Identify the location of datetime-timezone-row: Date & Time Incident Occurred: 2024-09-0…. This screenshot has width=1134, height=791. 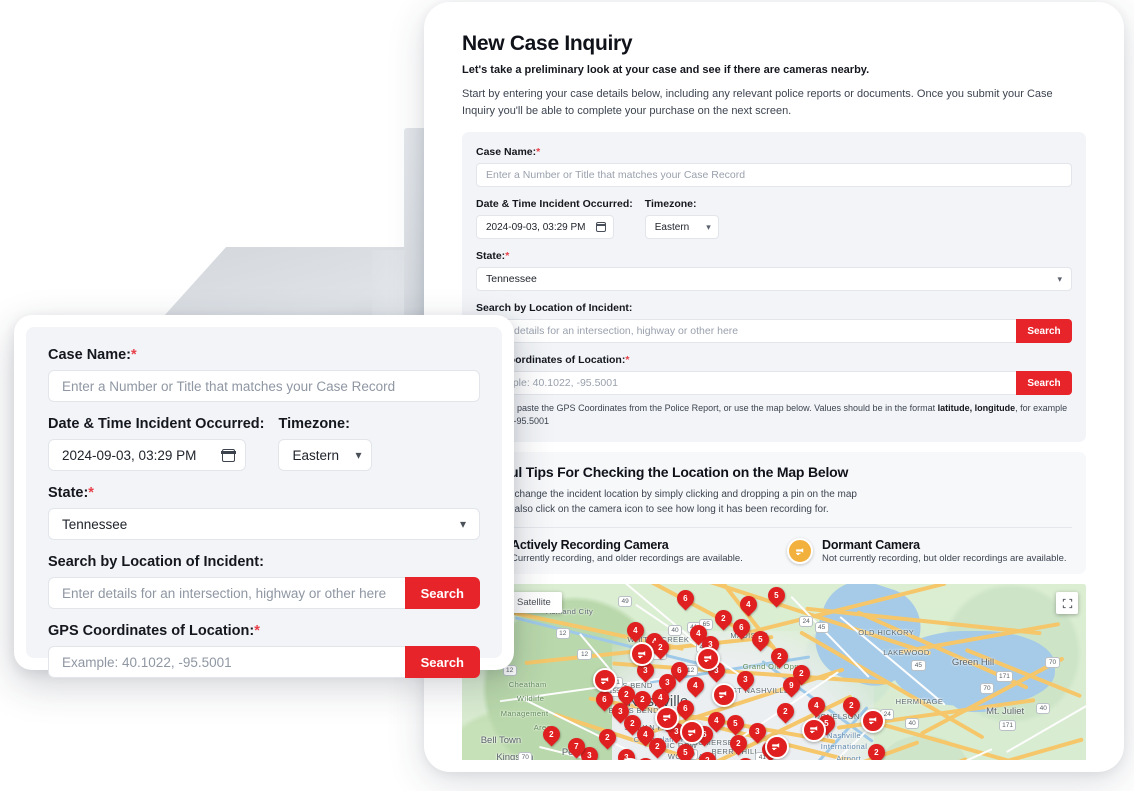
(774, 219).